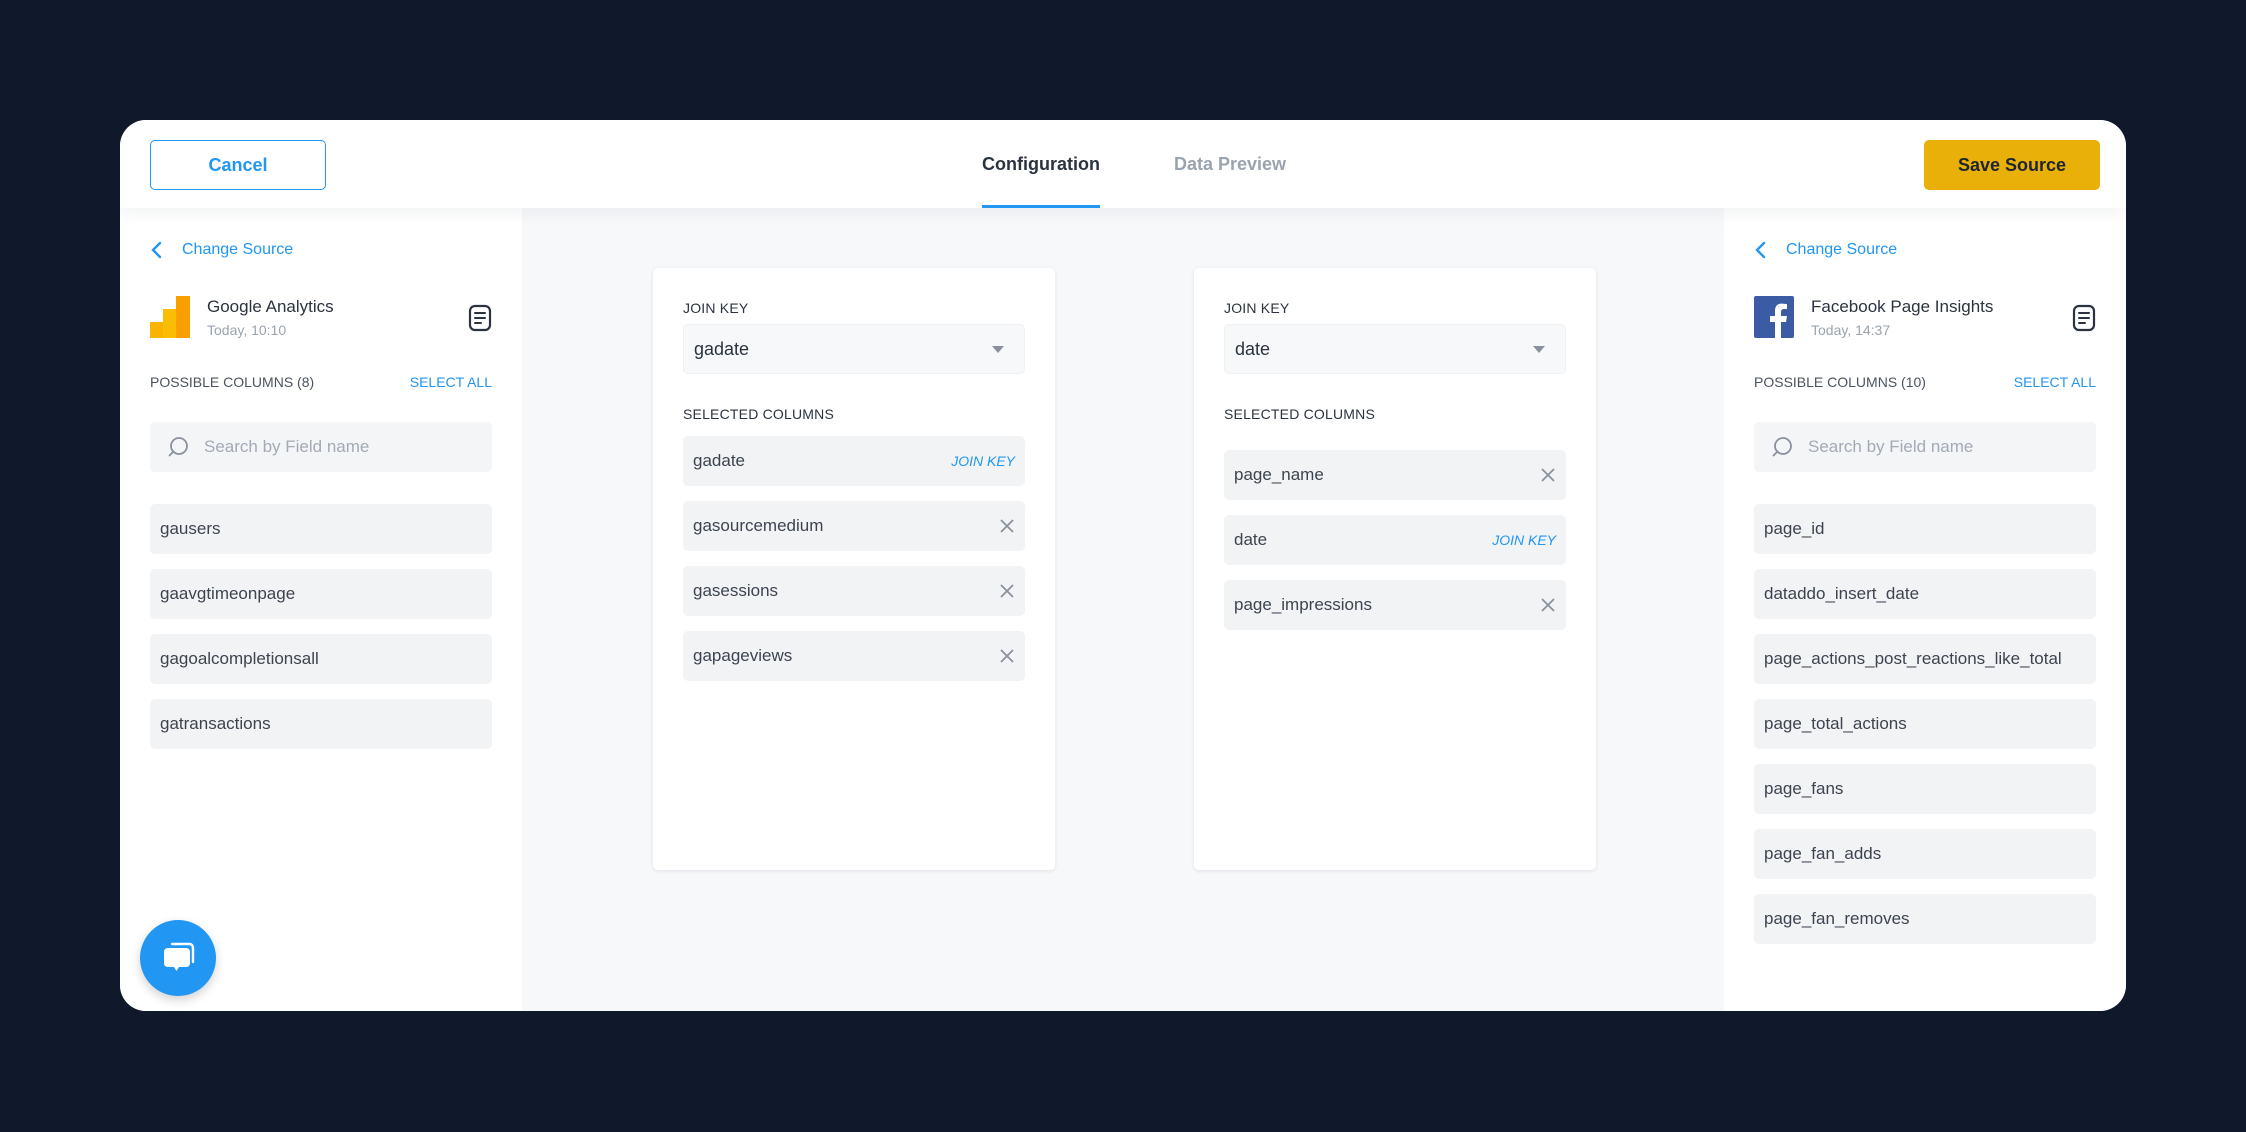  What do you see at coordinates (321, 382) in the screenshot?
I see `possible-columns-header: POSSIBLE COLUMNS (8) SELECT ALL` at bounding box center [321, 382].